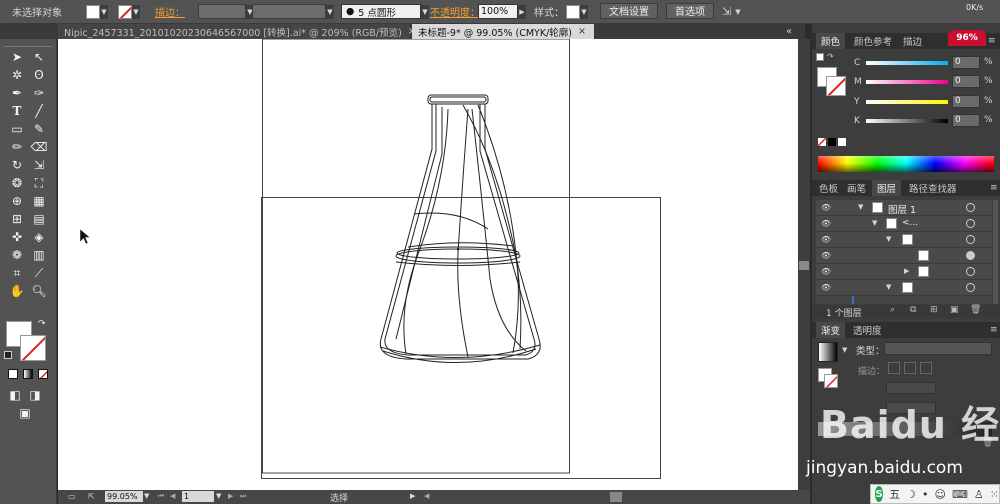 Image resolution: width=1000 pixels, height=504 pixels. I want to click on variable-width-input, so click(289, 11).